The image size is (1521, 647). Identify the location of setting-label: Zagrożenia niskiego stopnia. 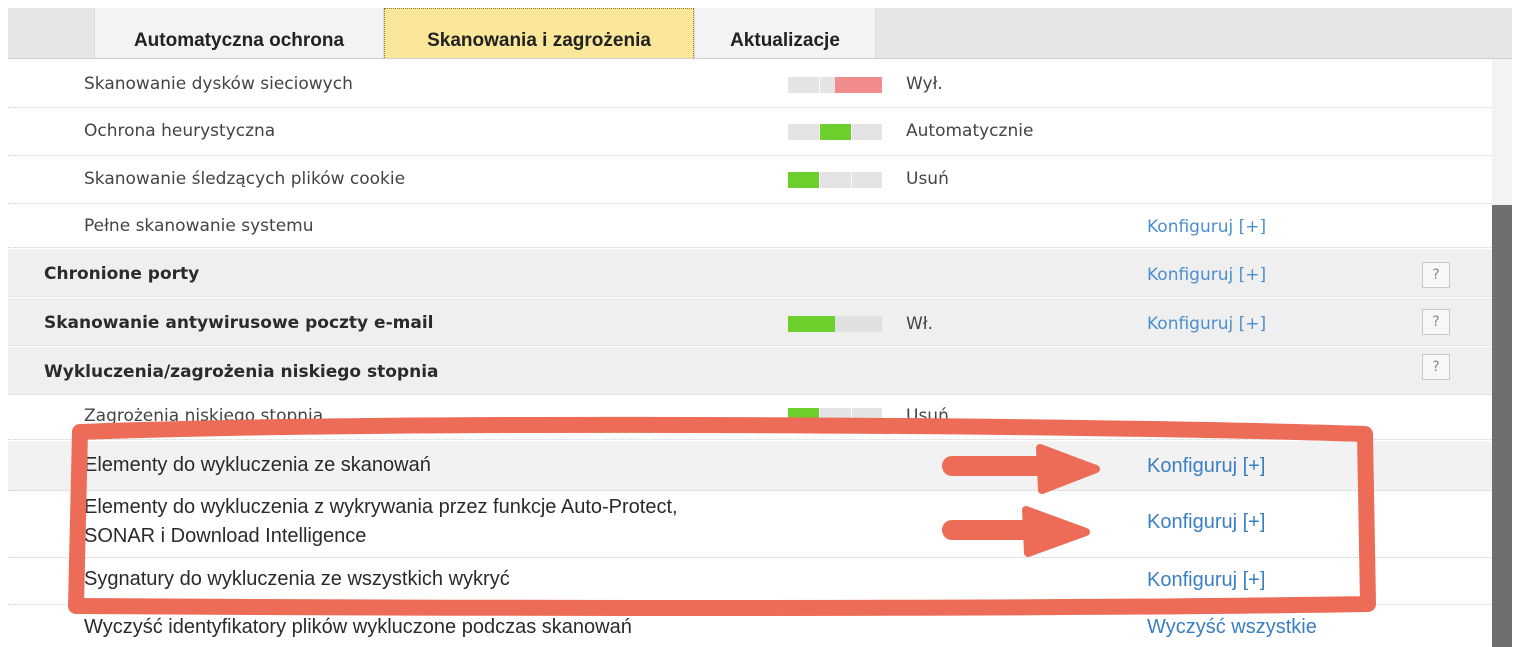
(204, 416).